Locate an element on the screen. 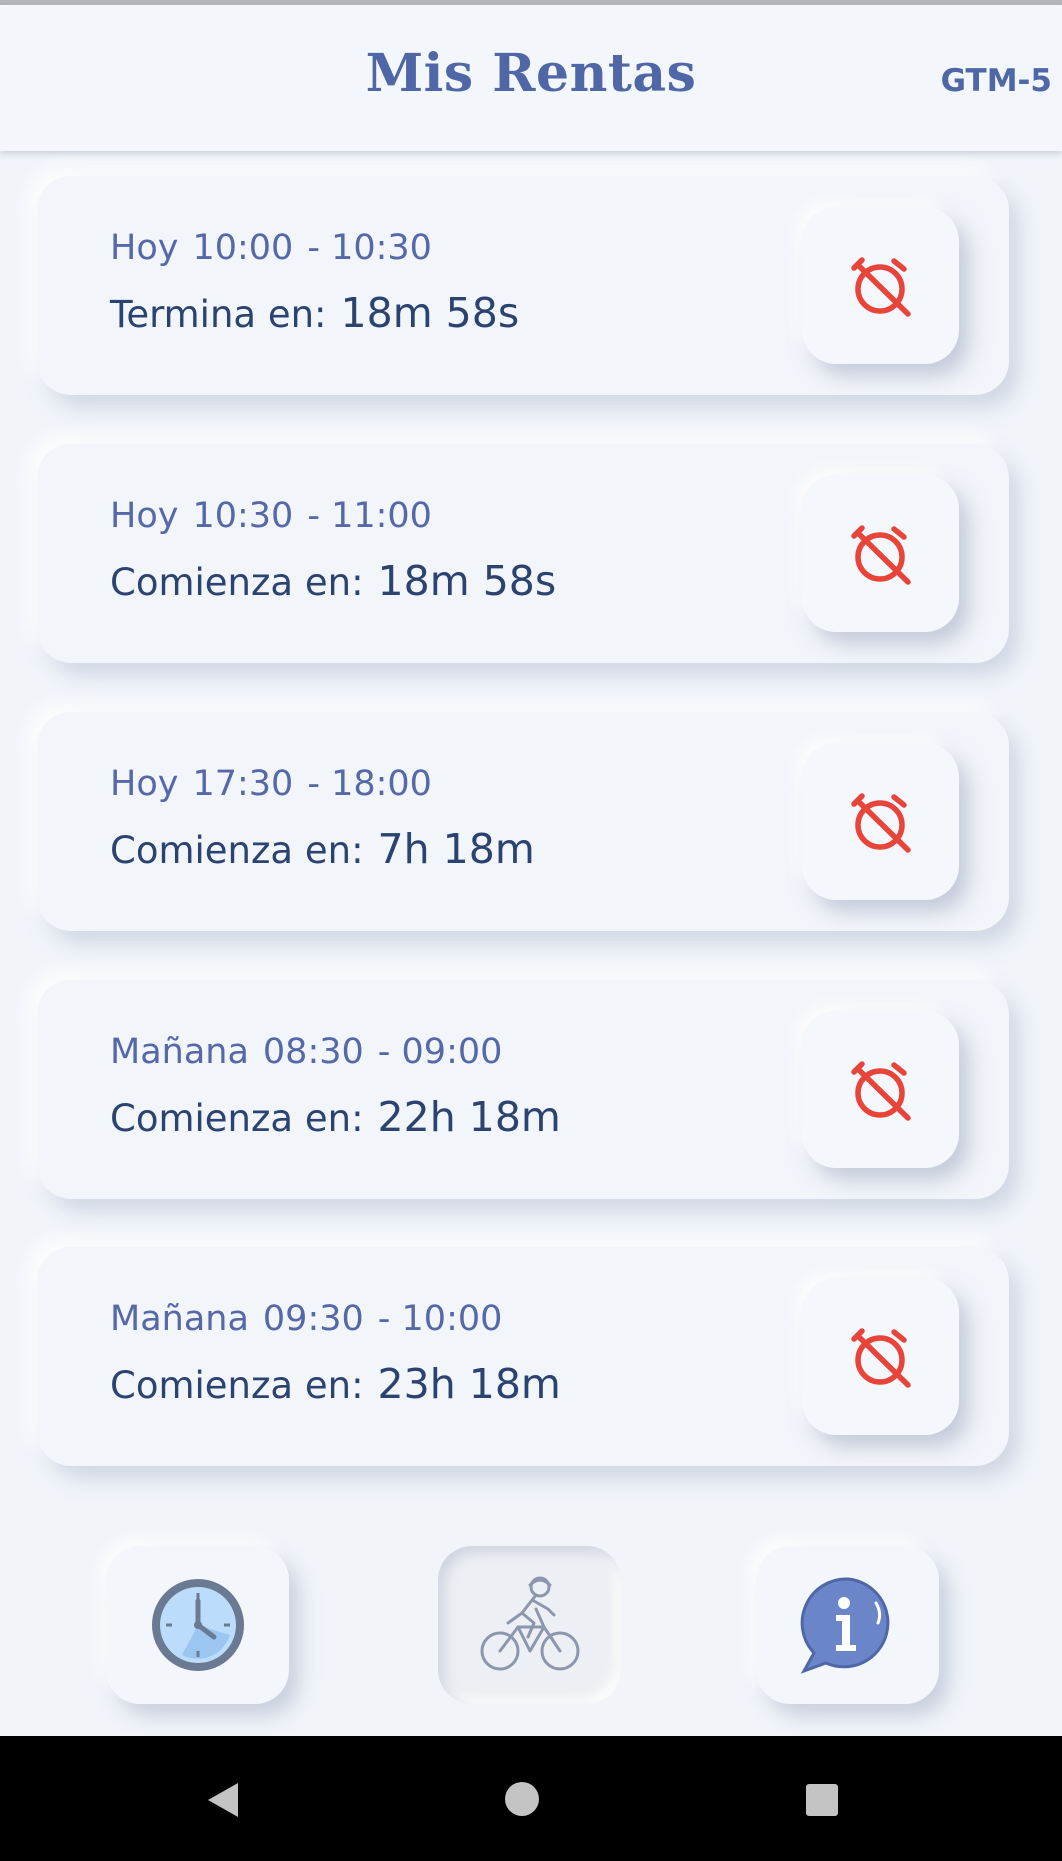 Image resolution: width=1062 pixels, height=1861 pixels. countdown-value: 23h 18m is located at coordinates (469, 1384).